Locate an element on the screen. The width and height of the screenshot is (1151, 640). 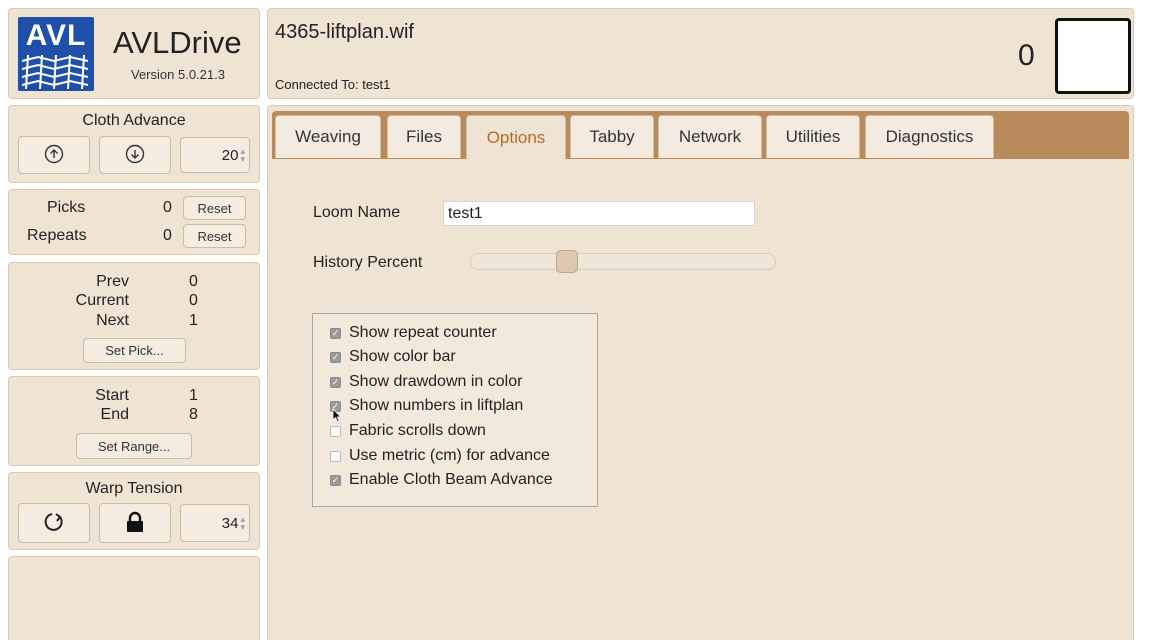
option-use-metric: Use metric (cm) for advance is located at coordinates (440, 456).